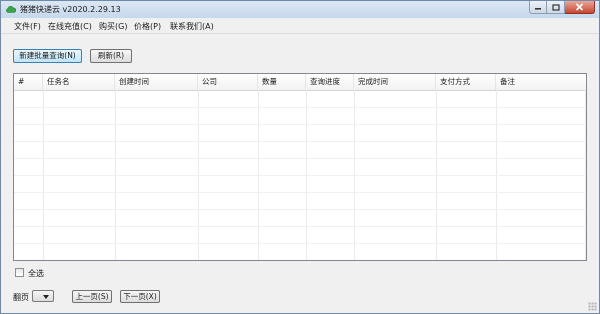  I want to click on window-title: 猪猪快递云 v2020.2.29.13, so click(70, 9).